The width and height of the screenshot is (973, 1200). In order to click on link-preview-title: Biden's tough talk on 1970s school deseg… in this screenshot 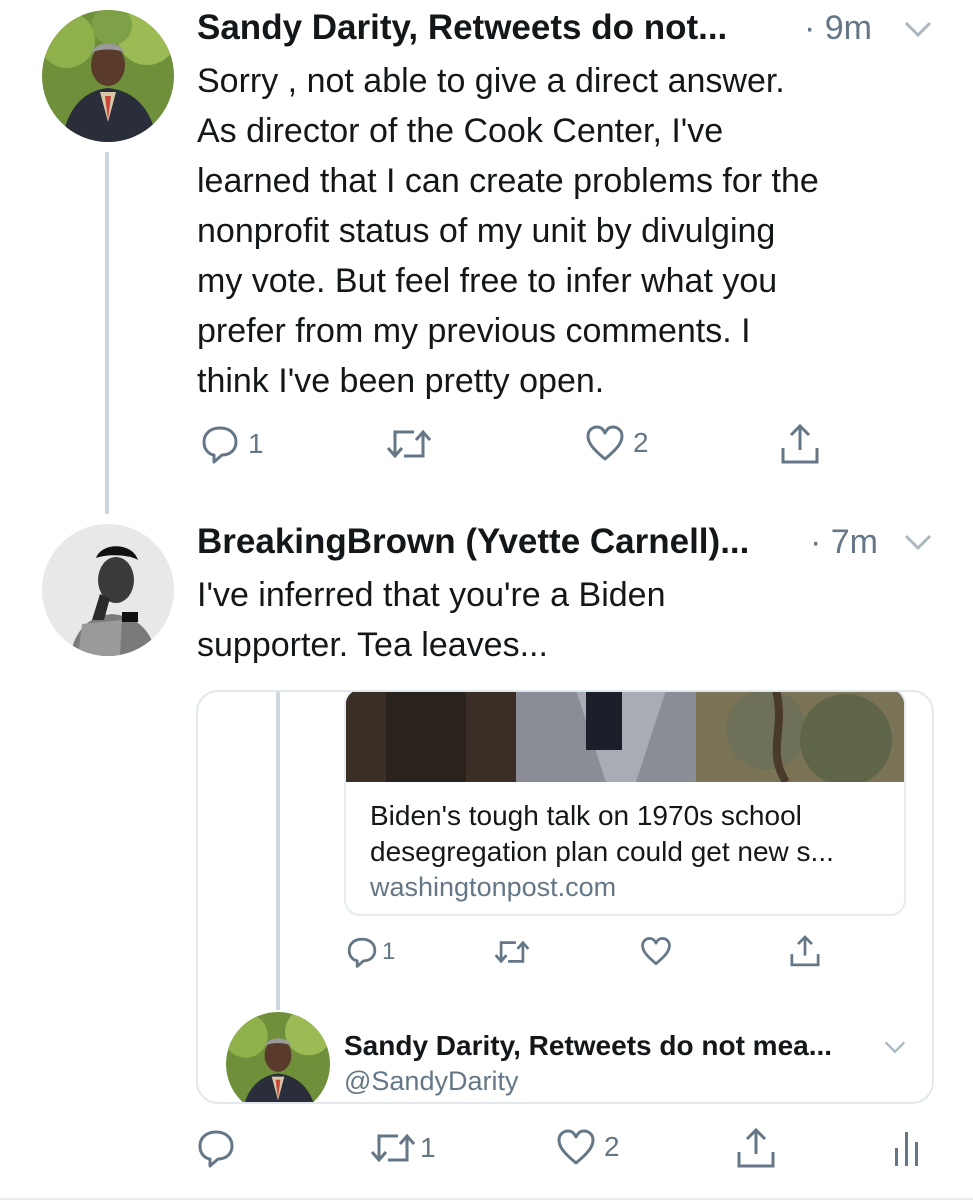, I will do `click(630, 834)`.